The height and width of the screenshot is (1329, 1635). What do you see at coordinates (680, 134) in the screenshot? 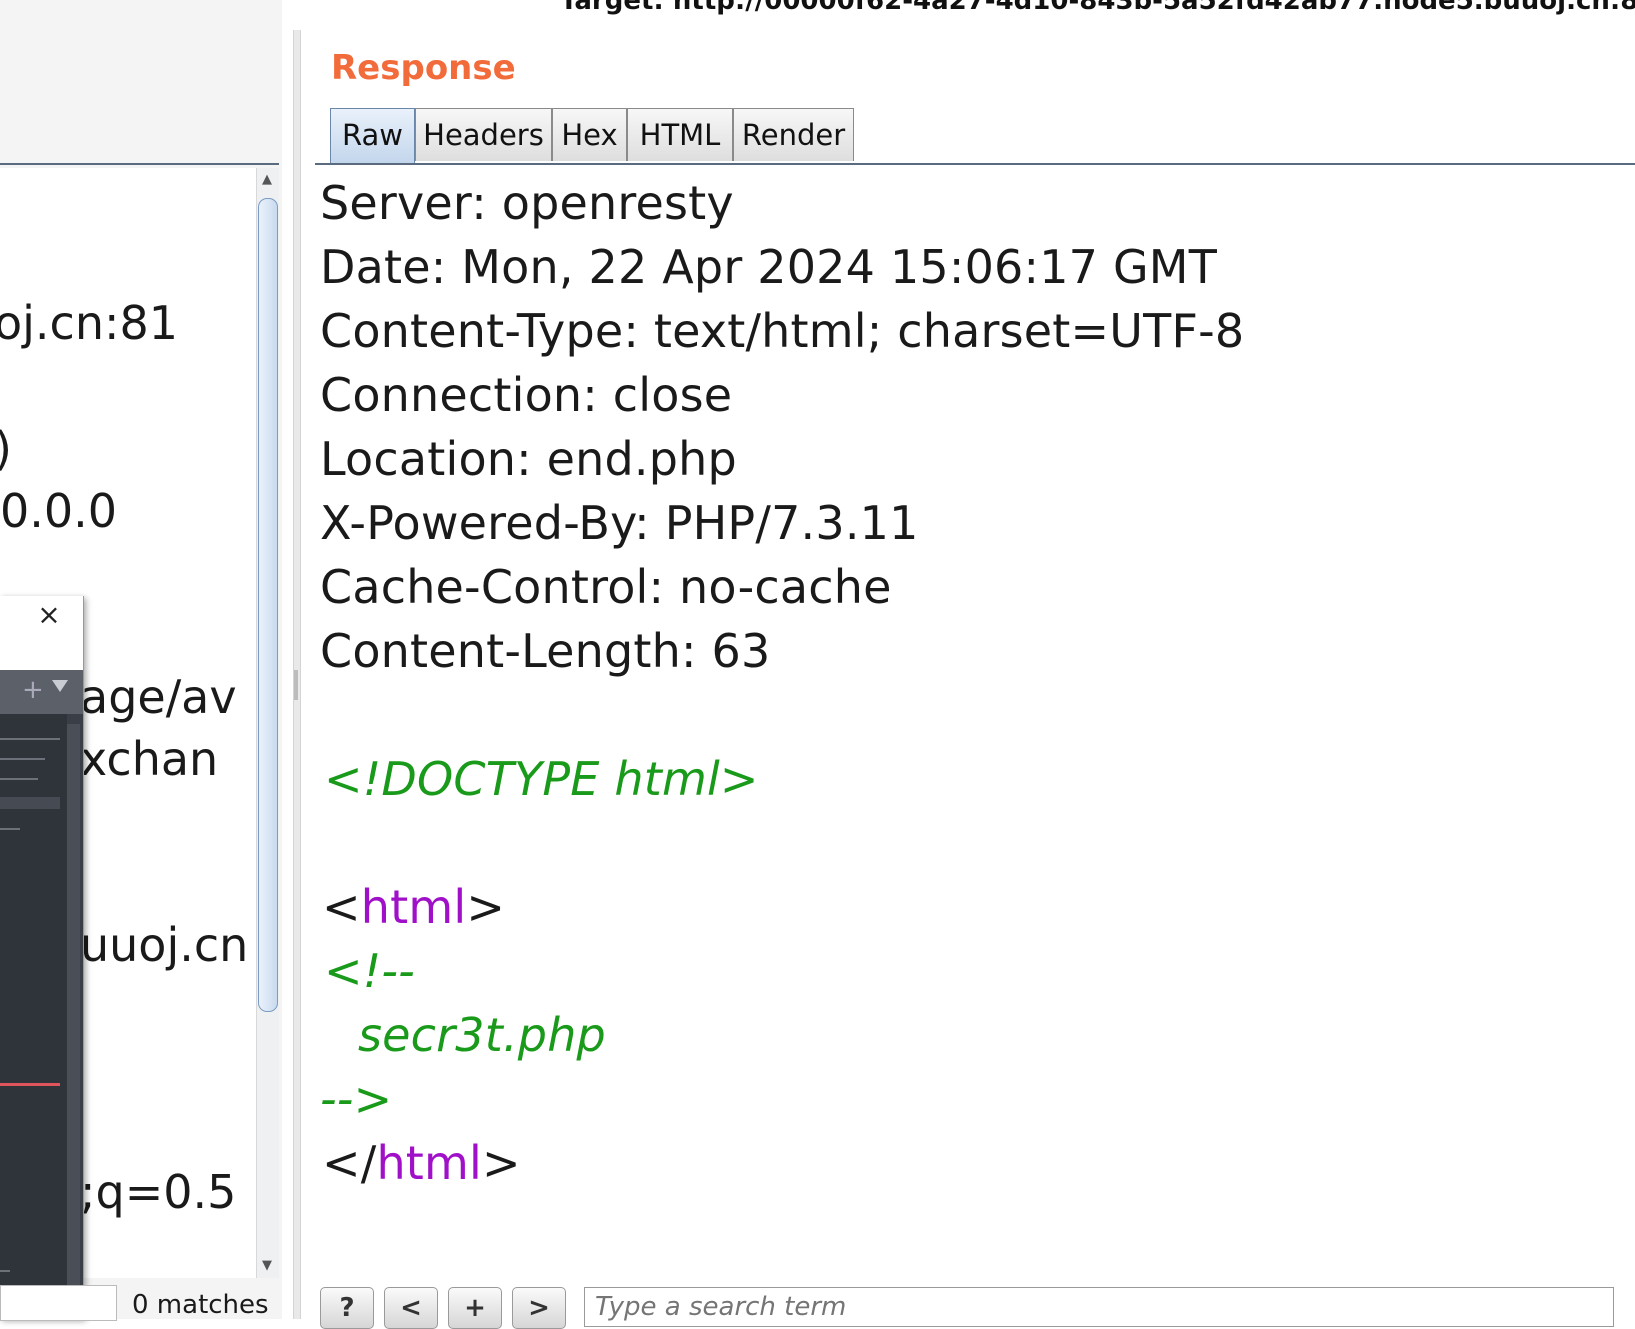
I see `tab-html: HTML` at bounding box center [680, 134].